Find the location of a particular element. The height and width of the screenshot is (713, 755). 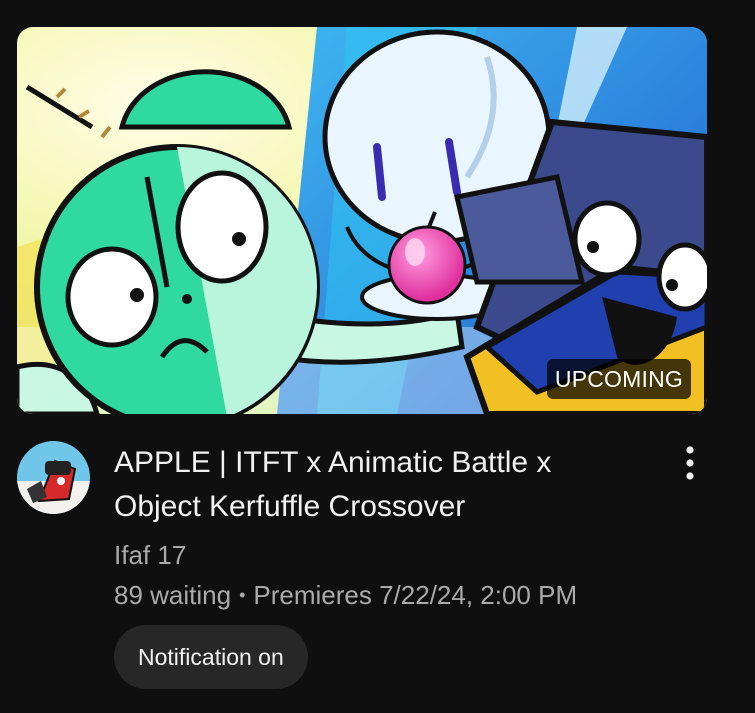

notification-button: Notification on is located at coordinates (211, 657).